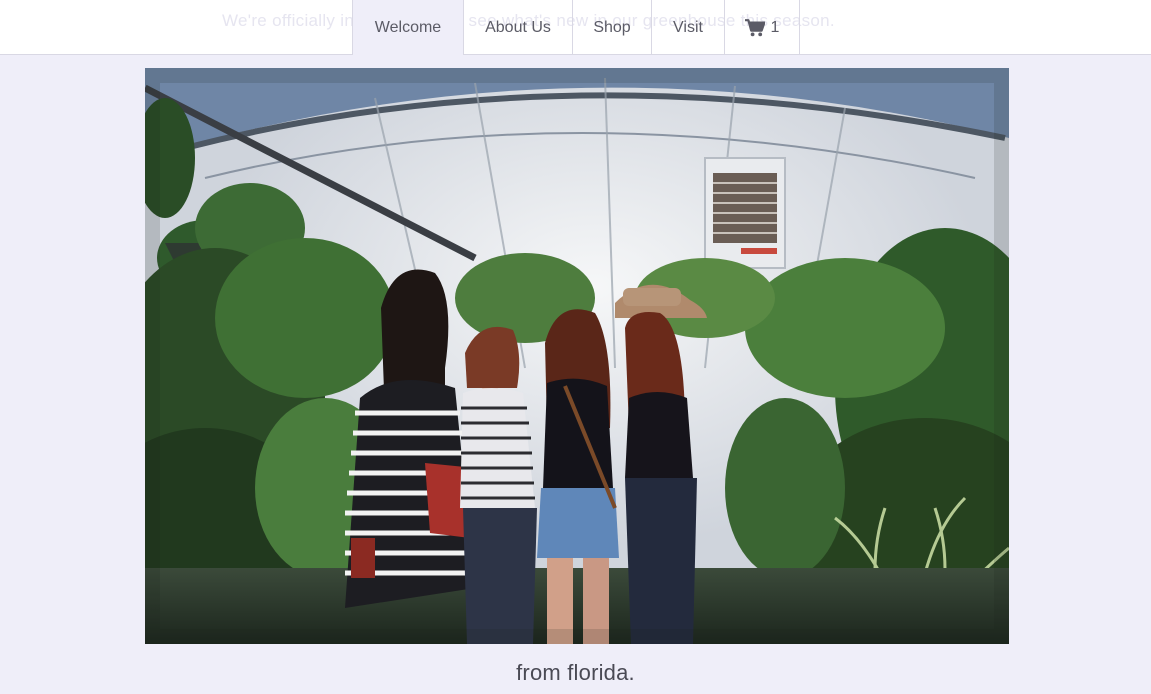 This screenshot has height=694, width=1151. Describe the element at coordinates (775, 27) in the screenshot. I see `cart-count: 1` at that location.